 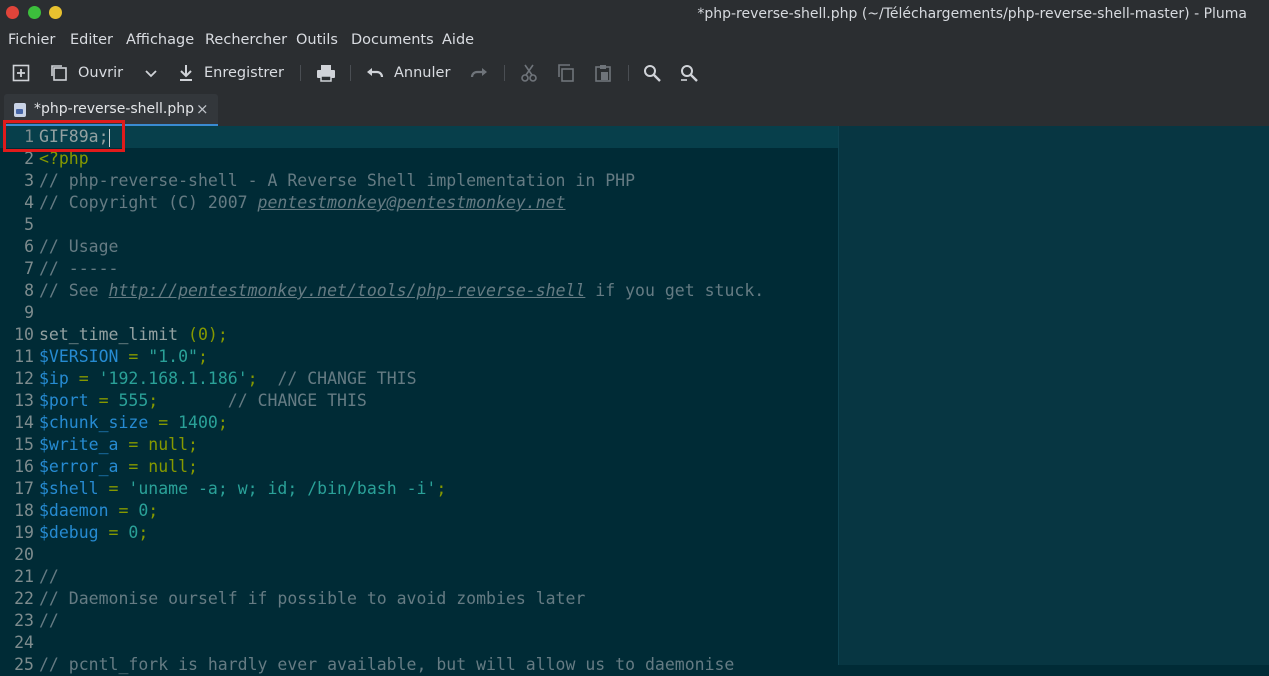 I want to click on code-token: ;, so click(x=222, y=422).